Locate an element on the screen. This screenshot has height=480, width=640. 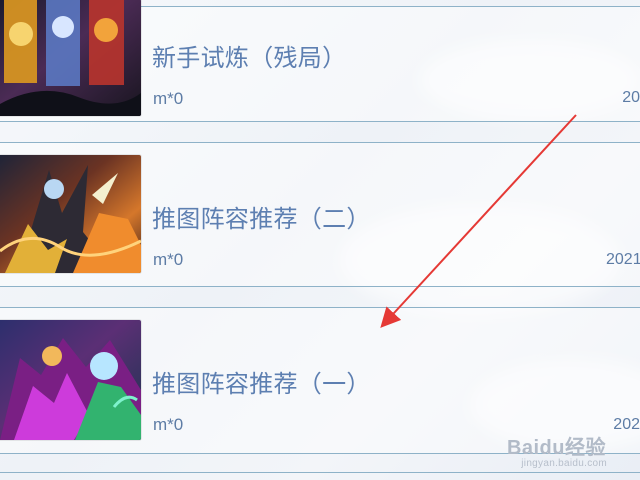
article-title: 推图阵容推荐（一） is located at coordinates (261, 381).